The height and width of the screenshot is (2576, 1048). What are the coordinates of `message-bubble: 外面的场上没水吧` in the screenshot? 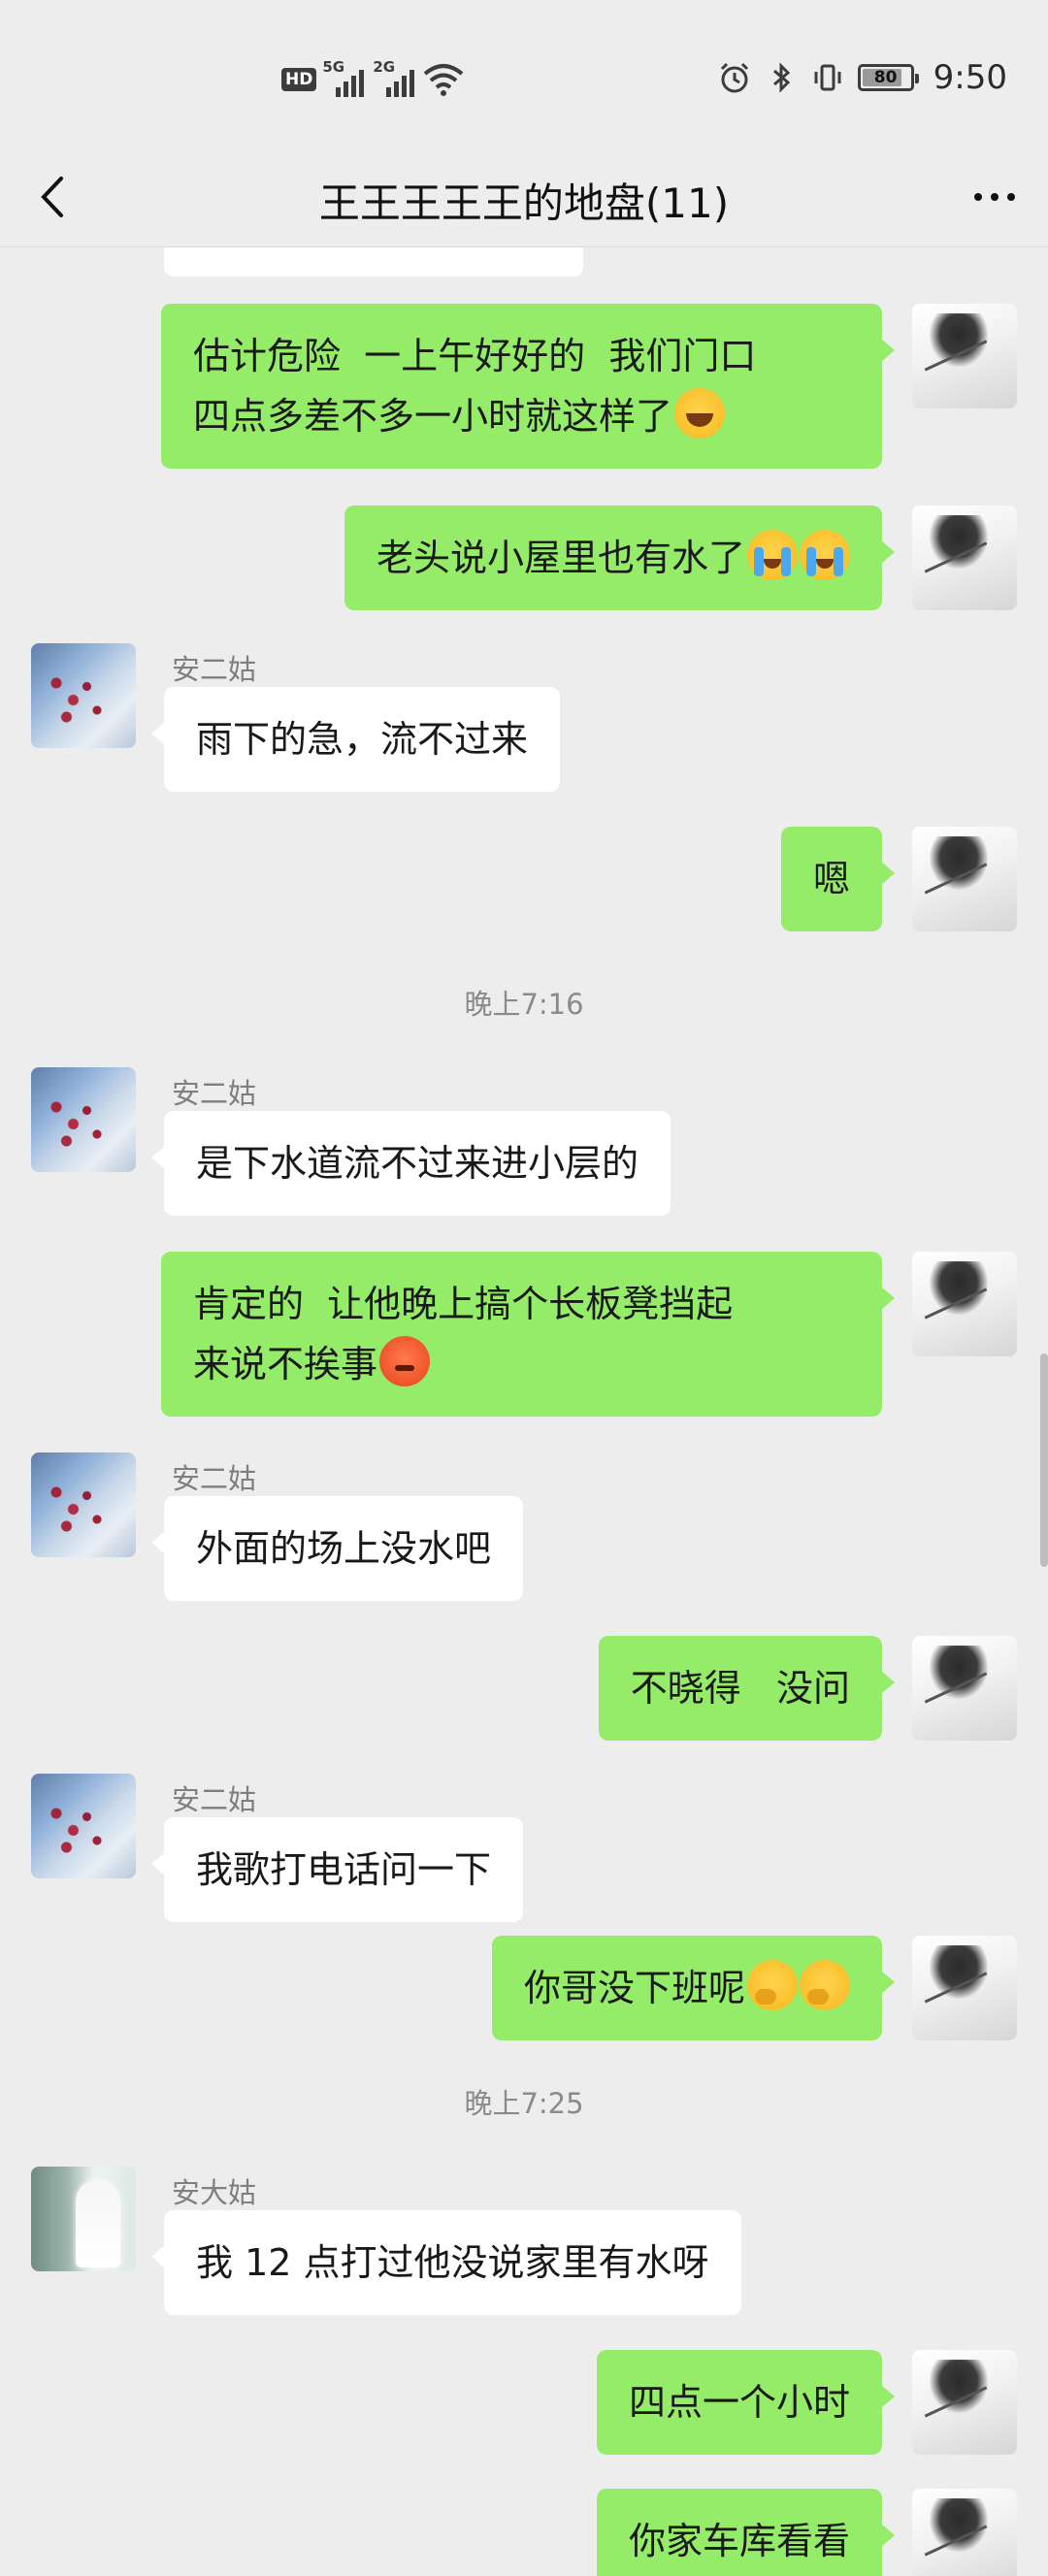 It's located at (337, 1549).